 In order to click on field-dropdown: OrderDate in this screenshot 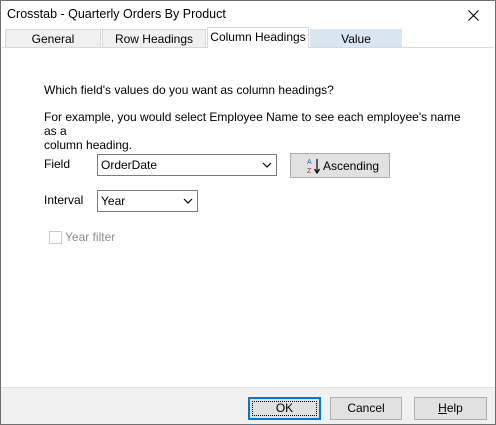, I will do `click(187, 165)`.